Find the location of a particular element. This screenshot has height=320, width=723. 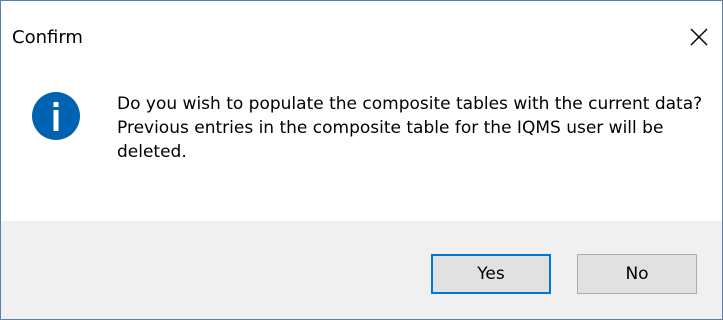

info-icon is located at coordinates (56, 116).